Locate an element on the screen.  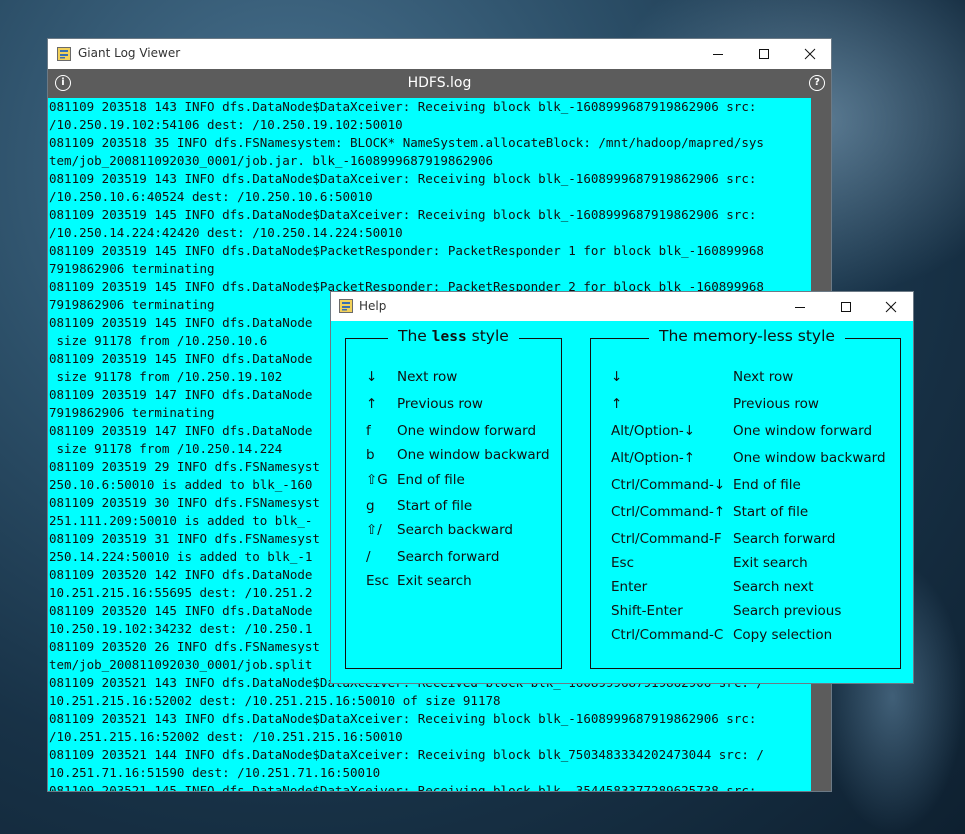
less-shortcut-action: Next row is located at coordinates (427, 377).